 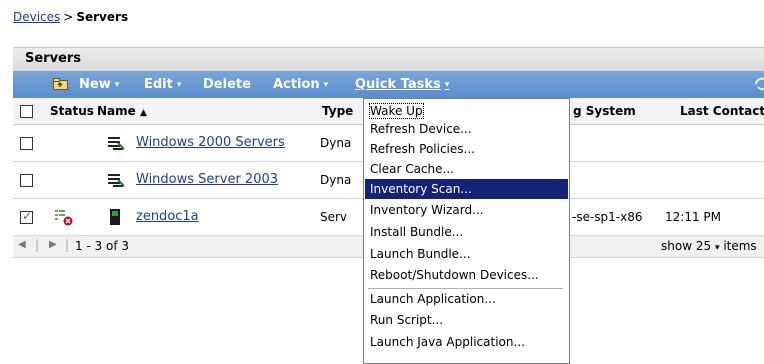 What do you see at coordinates (296, 84) in the screenshot?
I see `action-label: Action` at bounding box center [296, 84].